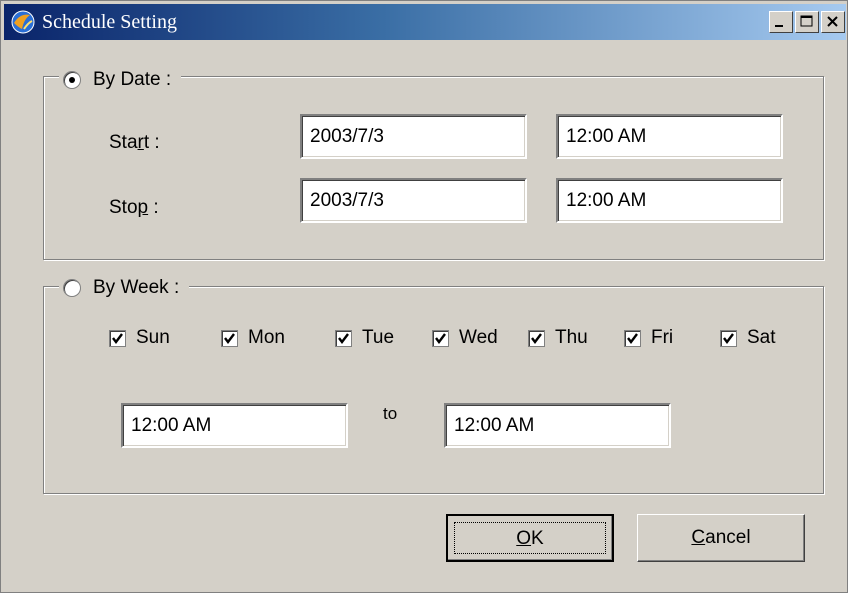 This screenshot has height=595, width=850. I want to click on day-label: Sun, so click(153, 337).